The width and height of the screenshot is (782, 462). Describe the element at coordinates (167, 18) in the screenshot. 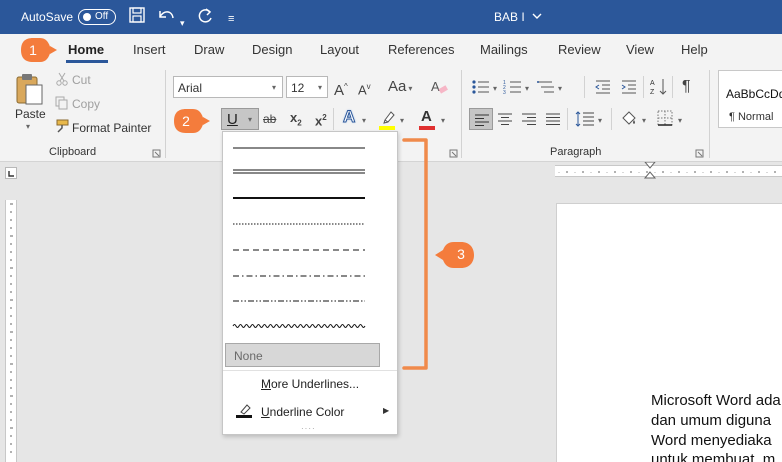

I see `undo-icon` at that location.